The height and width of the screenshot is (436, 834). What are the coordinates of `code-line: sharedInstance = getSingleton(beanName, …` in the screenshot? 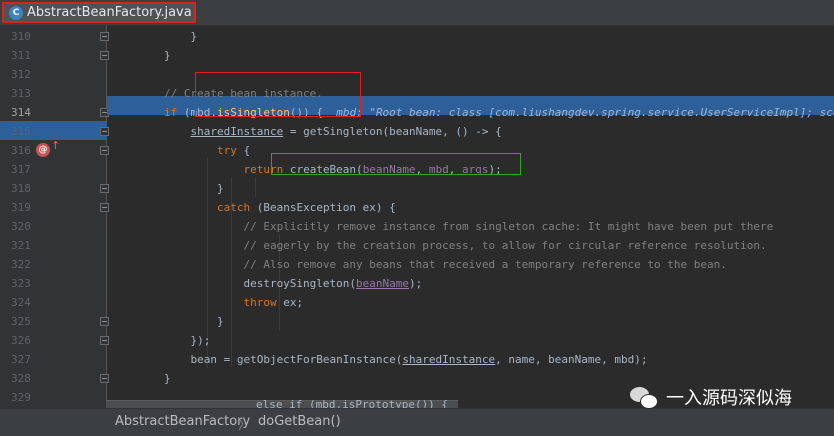 It's located at (306, 131).